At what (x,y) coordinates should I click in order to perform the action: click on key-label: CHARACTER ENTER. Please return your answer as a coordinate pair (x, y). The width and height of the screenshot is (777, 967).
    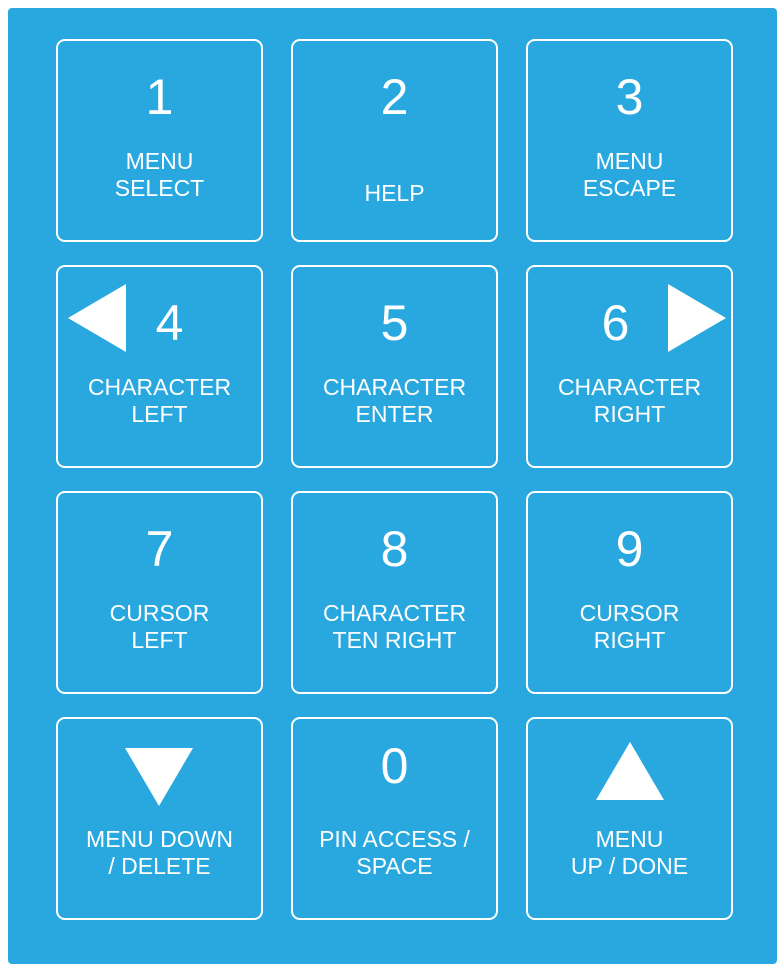
    Looking at the image, I should click on (394, 401).